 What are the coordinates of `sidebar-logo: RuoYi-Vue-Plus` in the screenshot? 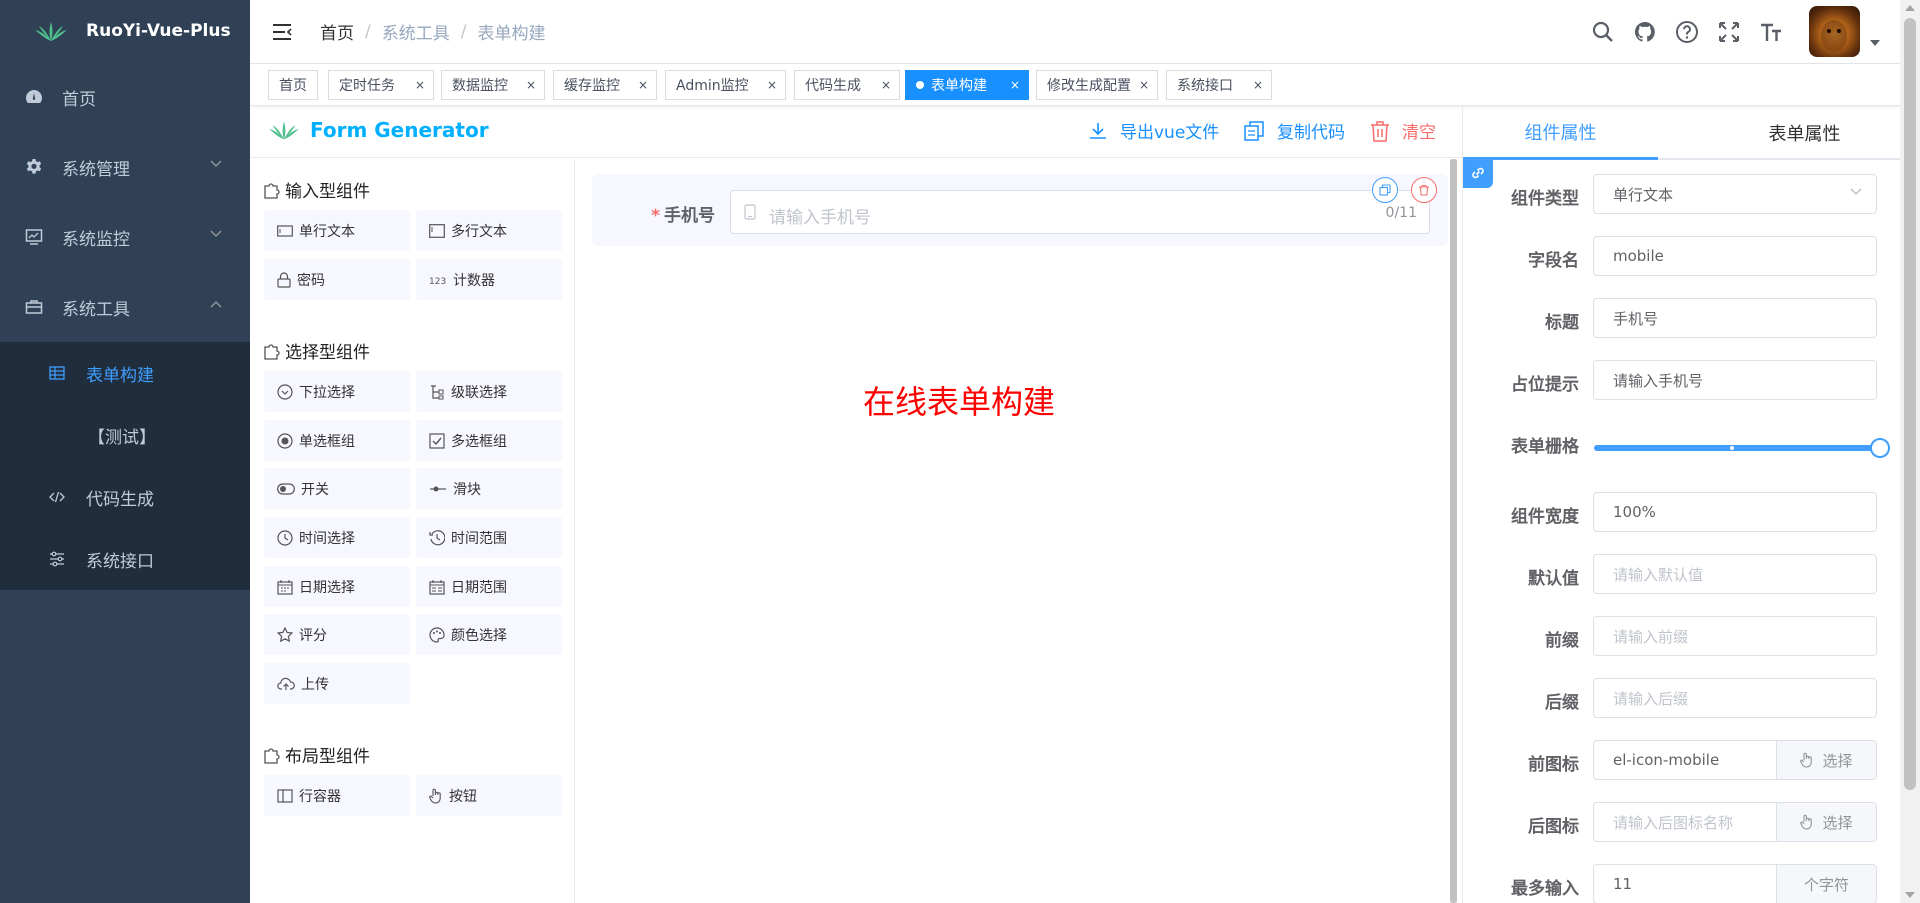 It's located at (125, 31).